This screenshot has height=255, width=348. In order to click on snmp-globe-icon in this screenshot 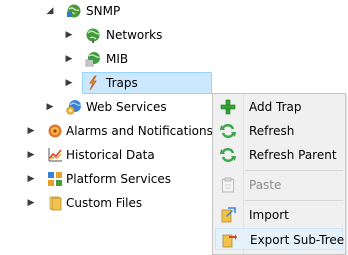, I will do `click(74, 11)`.